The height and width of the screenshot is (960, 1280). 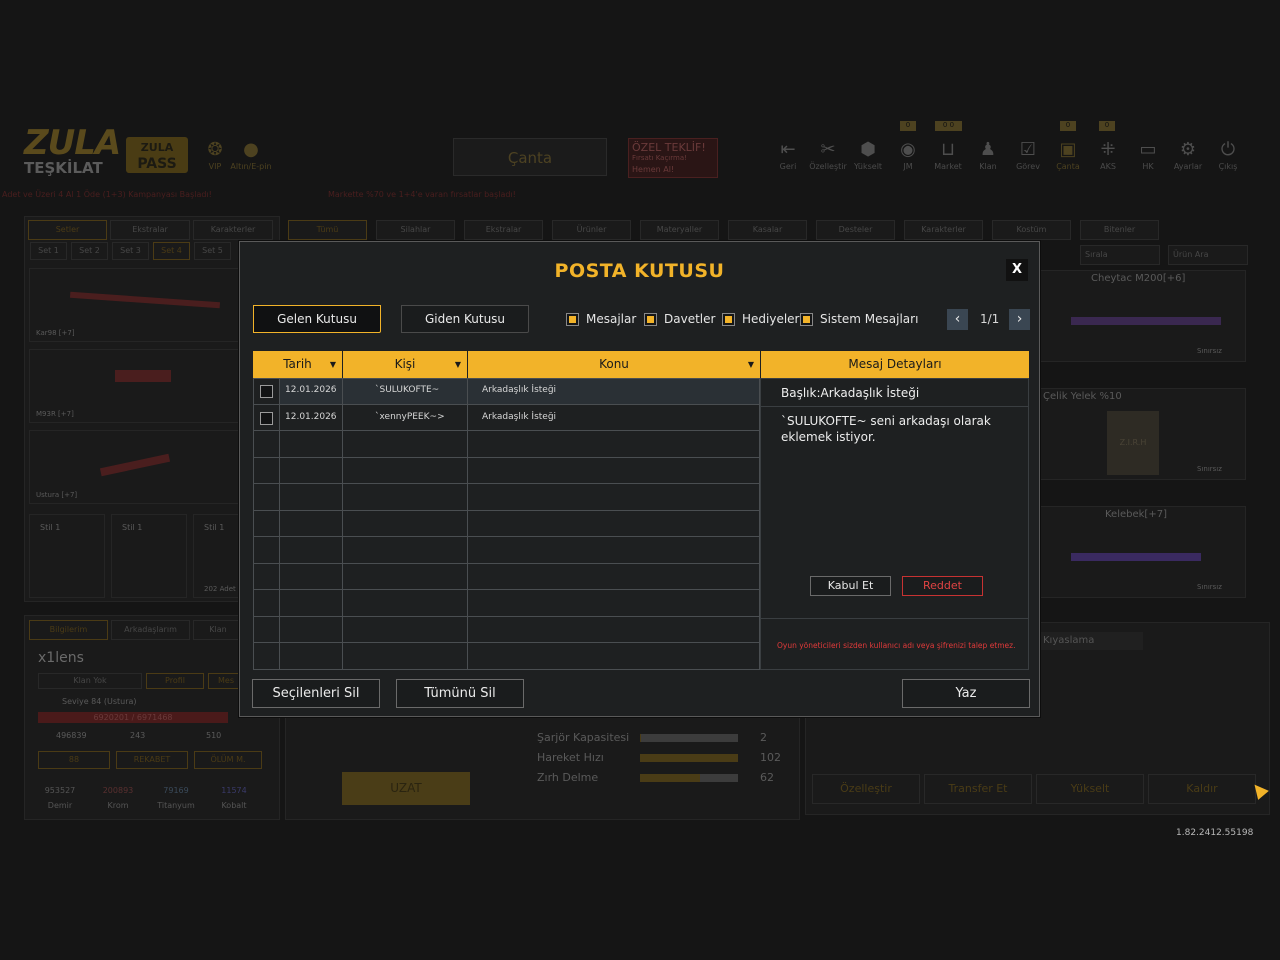 I want to click on next-page-button: ›, so click(x=1019, y=319).